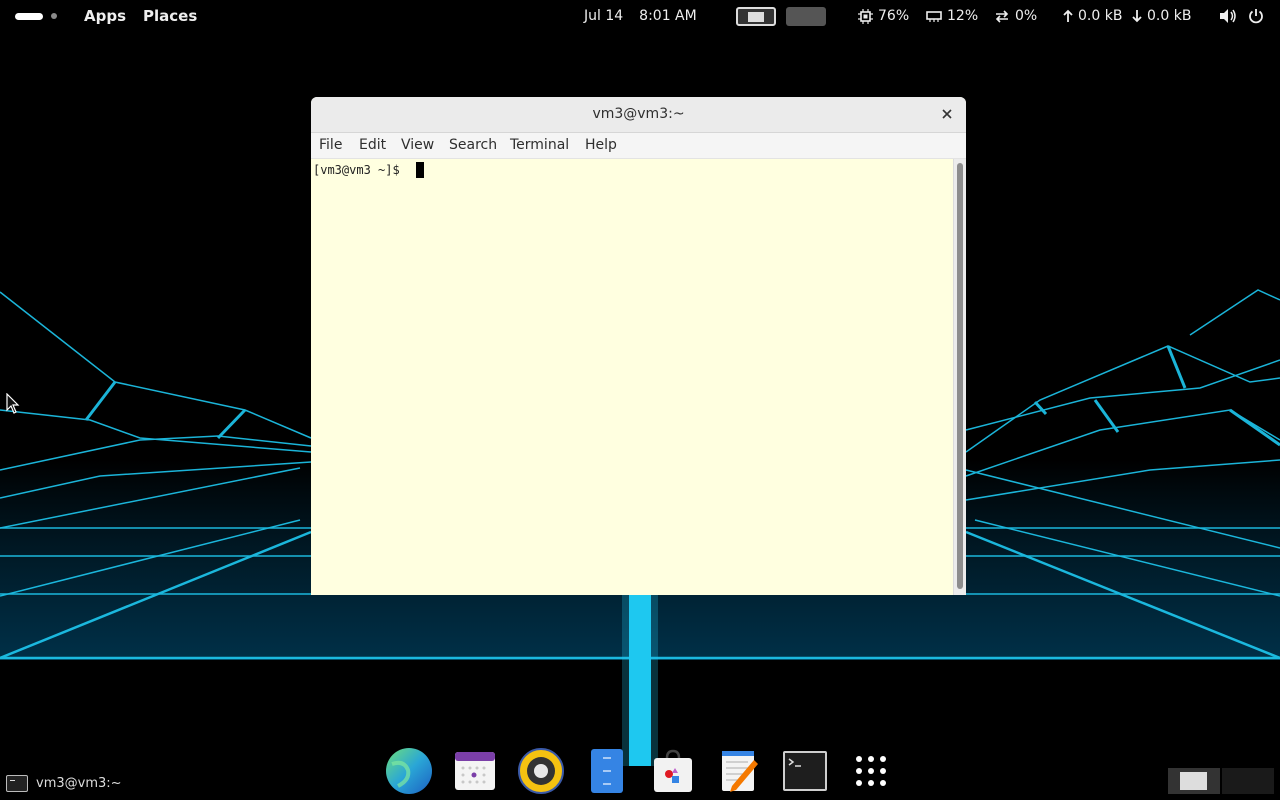 This screenshot has width=1280, height=800. Describe the element at coordinates (601, 145) in the screenshot. I see `menu-help: Help` at that location.